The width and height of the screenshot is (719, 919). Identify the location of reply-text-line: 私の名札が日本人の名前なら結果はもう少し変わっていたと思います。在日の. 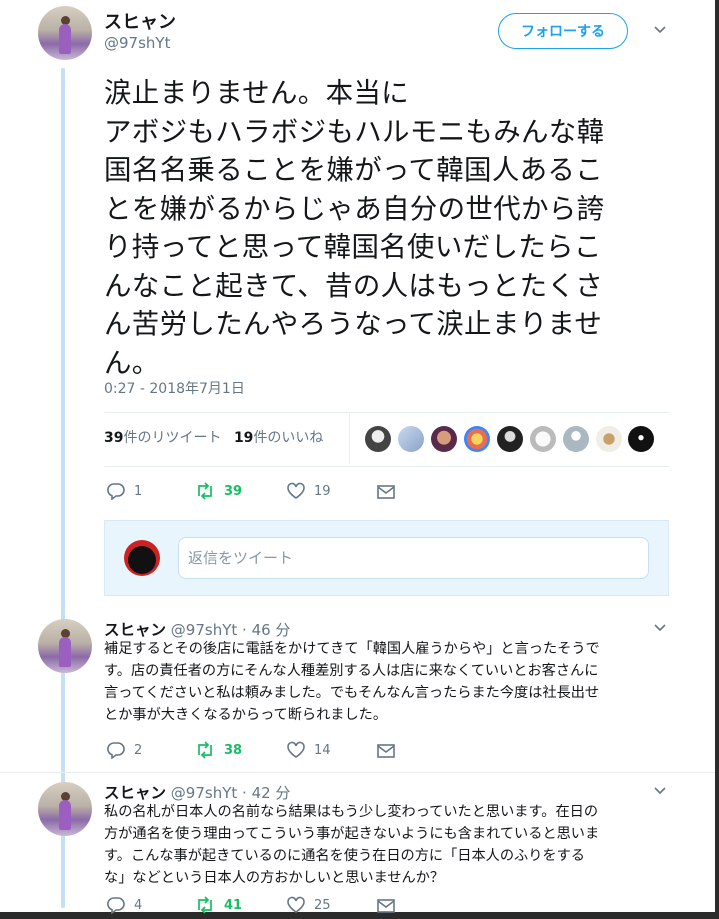
(351, 812).